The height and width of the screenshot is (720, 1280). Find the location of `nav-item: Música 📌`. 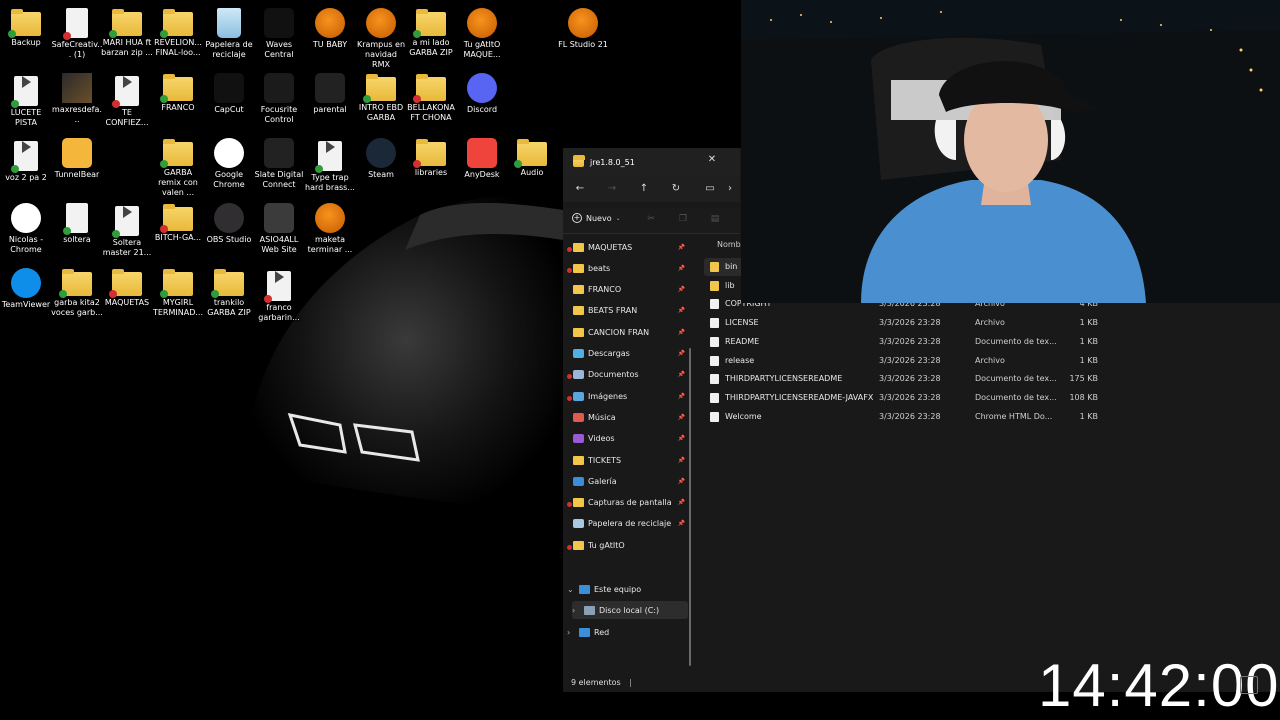

nav-item: Música 📌 is located at coordinates (631, 417).